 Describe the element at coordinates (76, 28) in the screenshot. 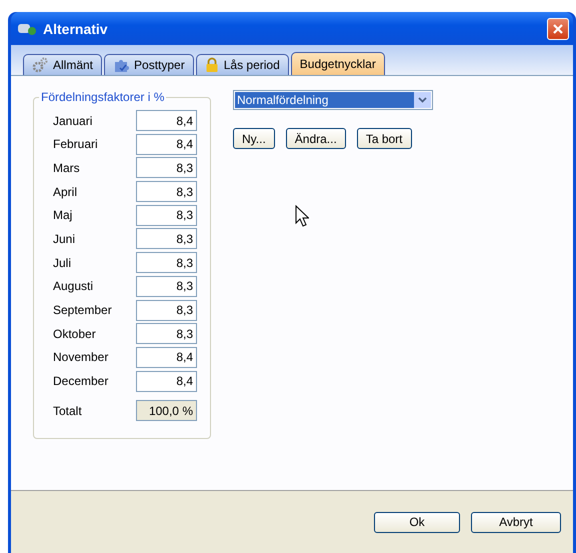

I see `window-title: Alternativ` at that location.